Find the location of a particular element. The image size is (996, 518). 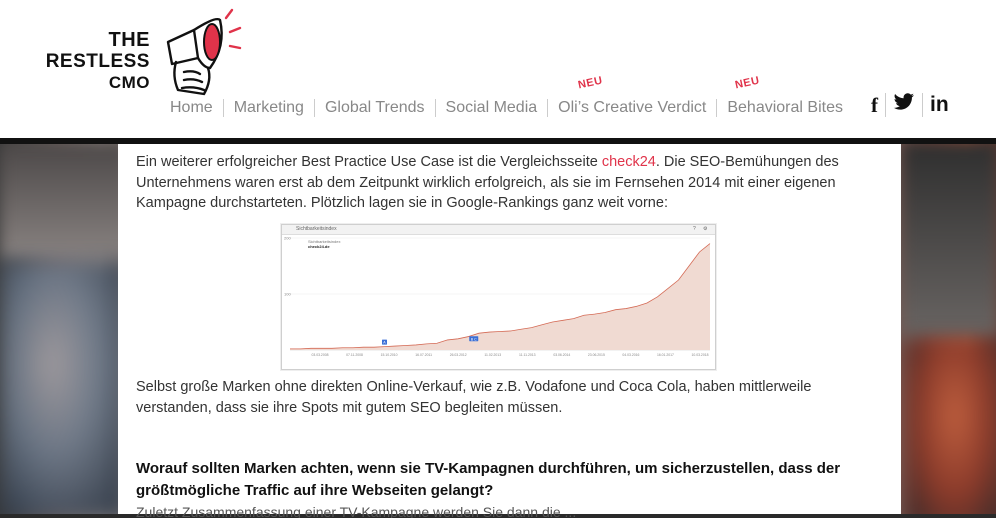

background-blur-right-top is located at coordinates (948, 240).